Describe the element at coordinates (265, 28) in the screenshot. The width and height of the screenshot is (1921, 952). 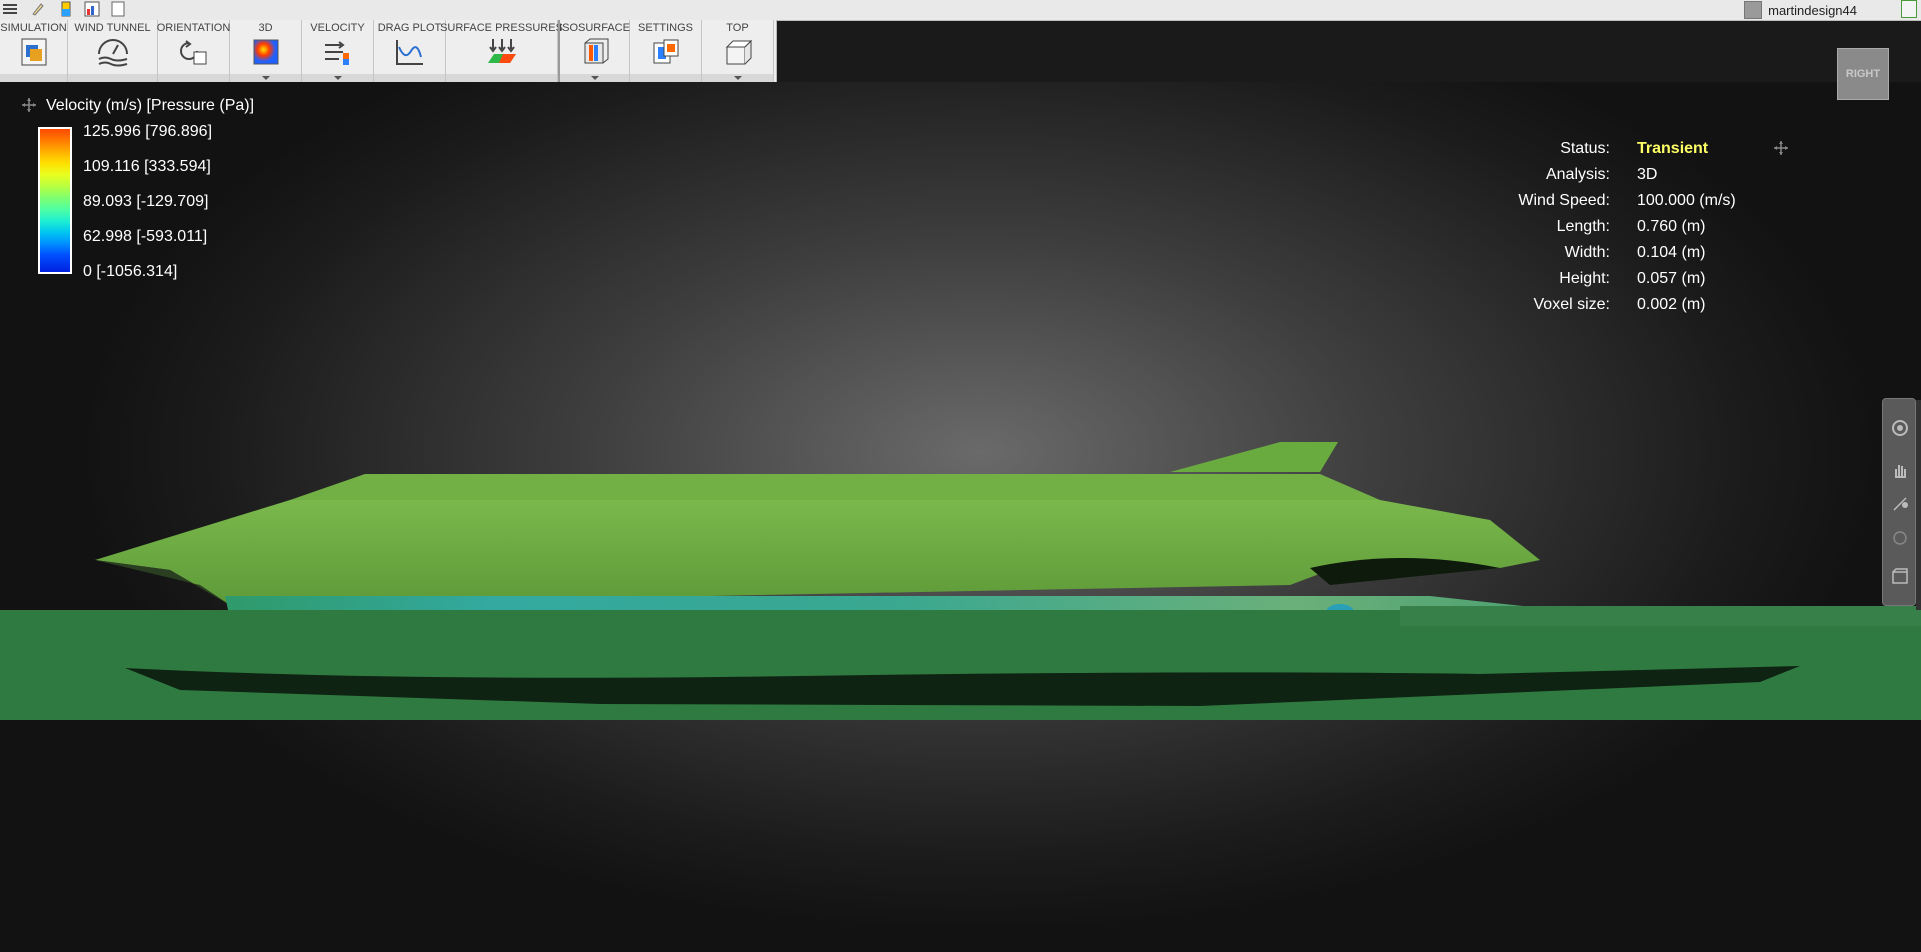
I see `ribbon-label: 3D` at that location.